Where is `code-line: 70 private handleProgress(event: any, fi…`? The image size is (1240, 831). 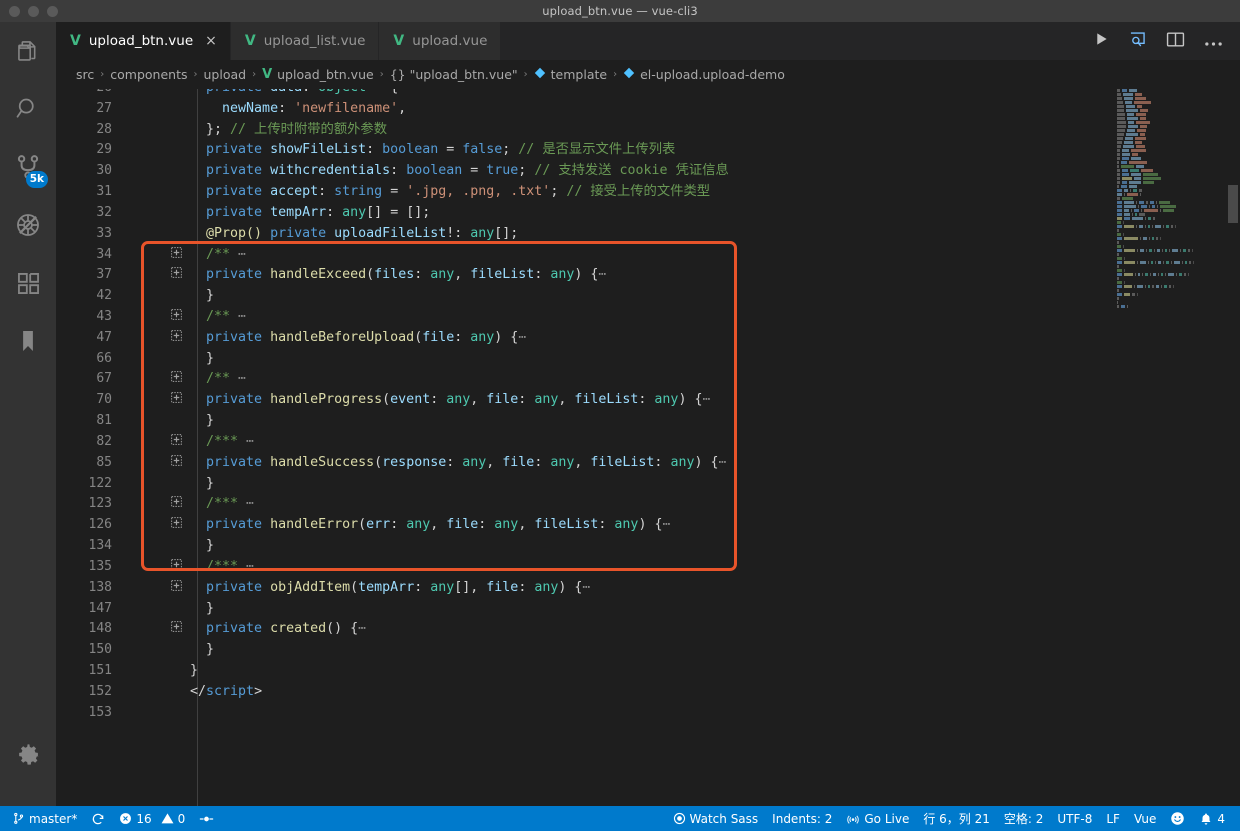 code-line: 70 private handleProgress(event: any, fi… is located at coordinates (648, 400).